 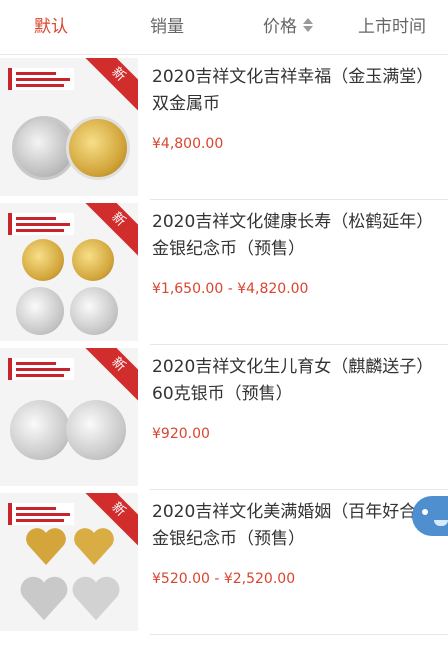 What do you see at coordinates (224, 27) in the screenshot?
I see `sort-tab-bar: 默认 销量 价格 上市时间` at bounding box center [224, 27].